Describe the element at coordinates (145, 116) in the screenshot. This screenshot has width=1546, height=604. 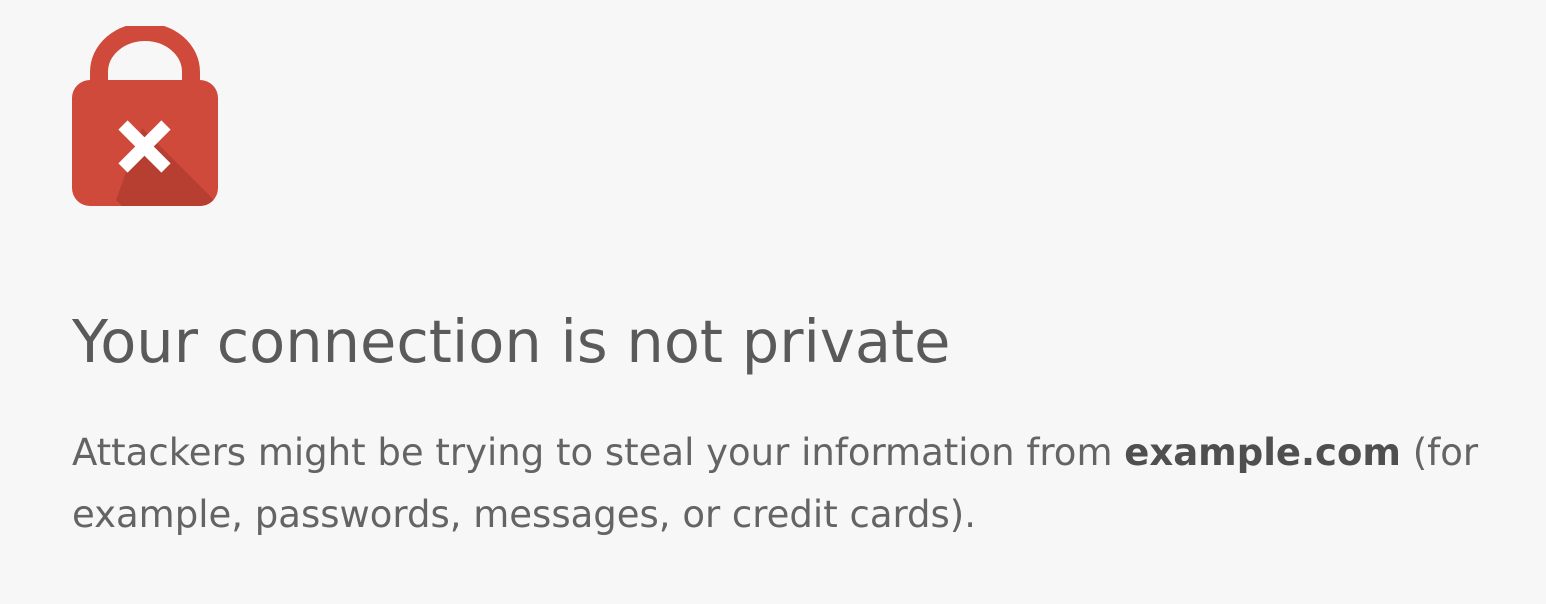
I see `lock-error-icon` at that location.